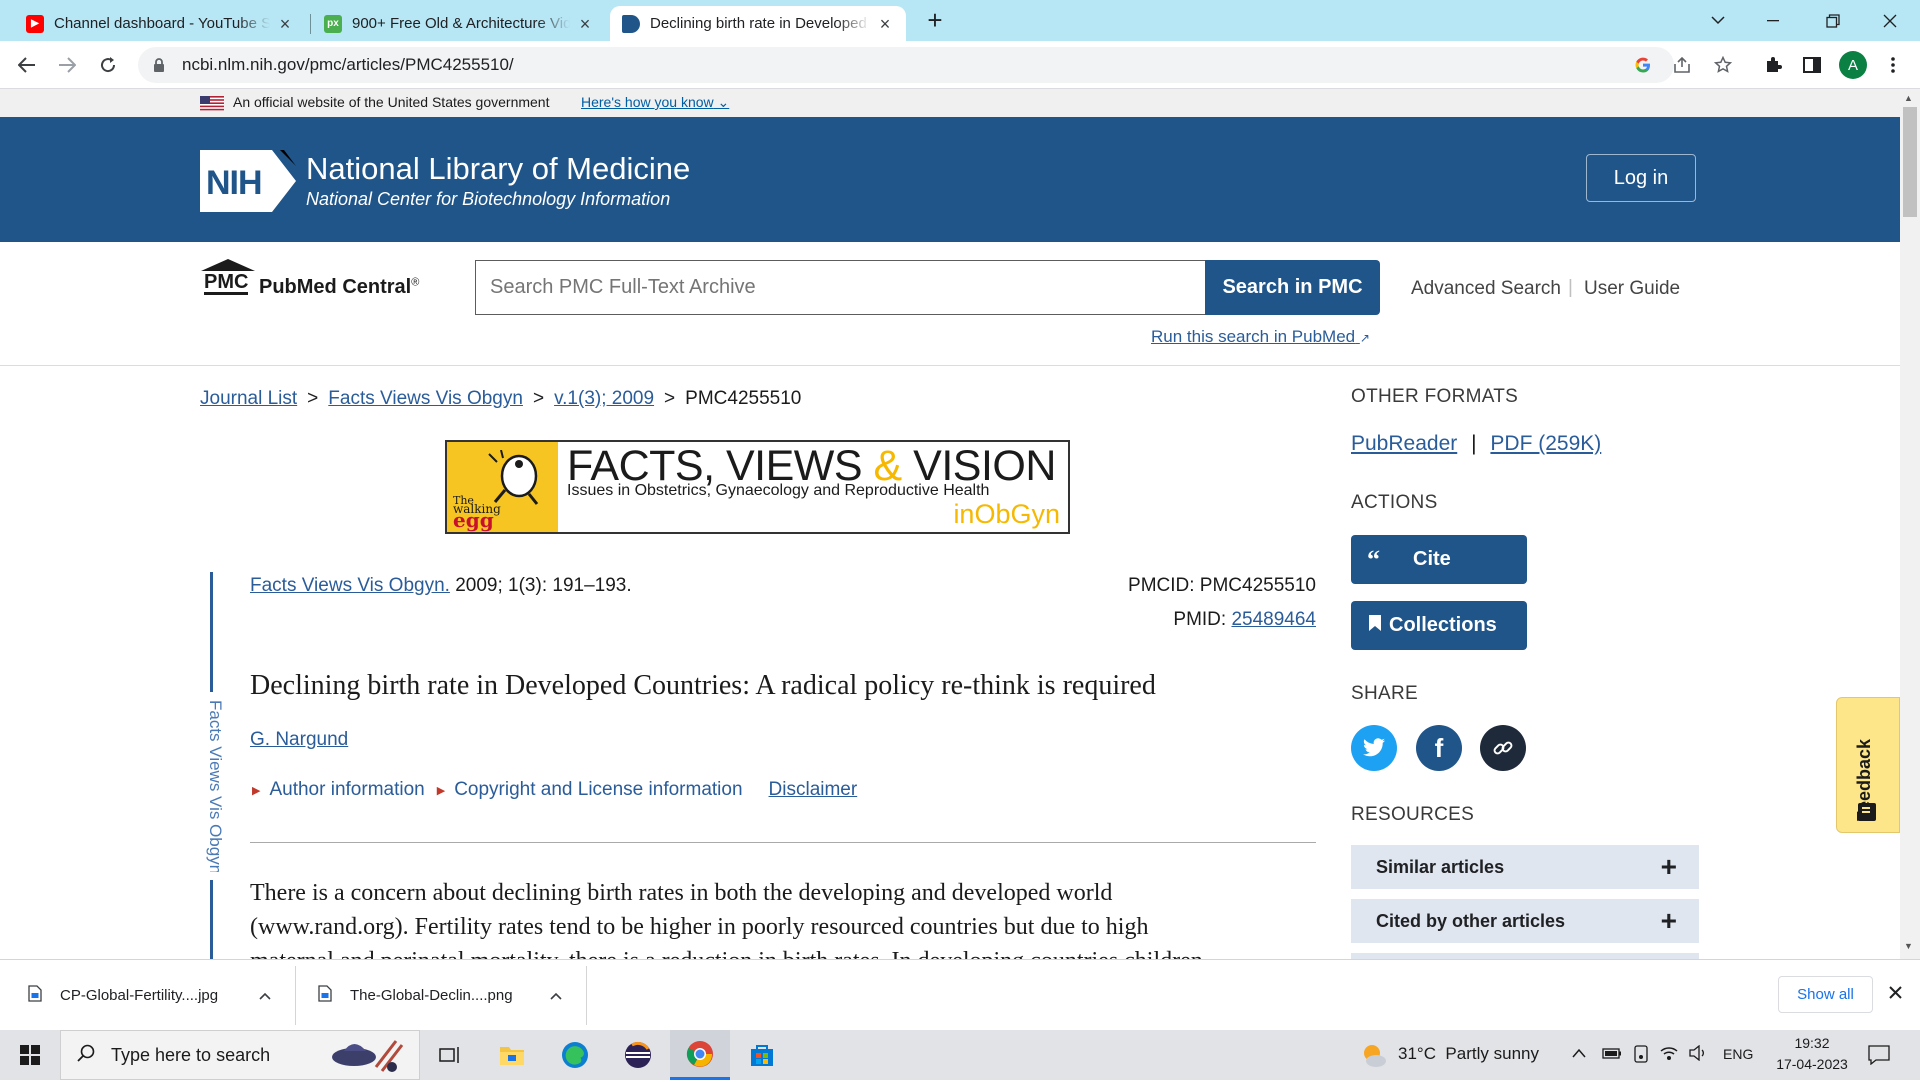  What do you see at coordinates (1641, 178) in the screenshot?
I see `login-button: Log in` at bounding box center [1641, 178].